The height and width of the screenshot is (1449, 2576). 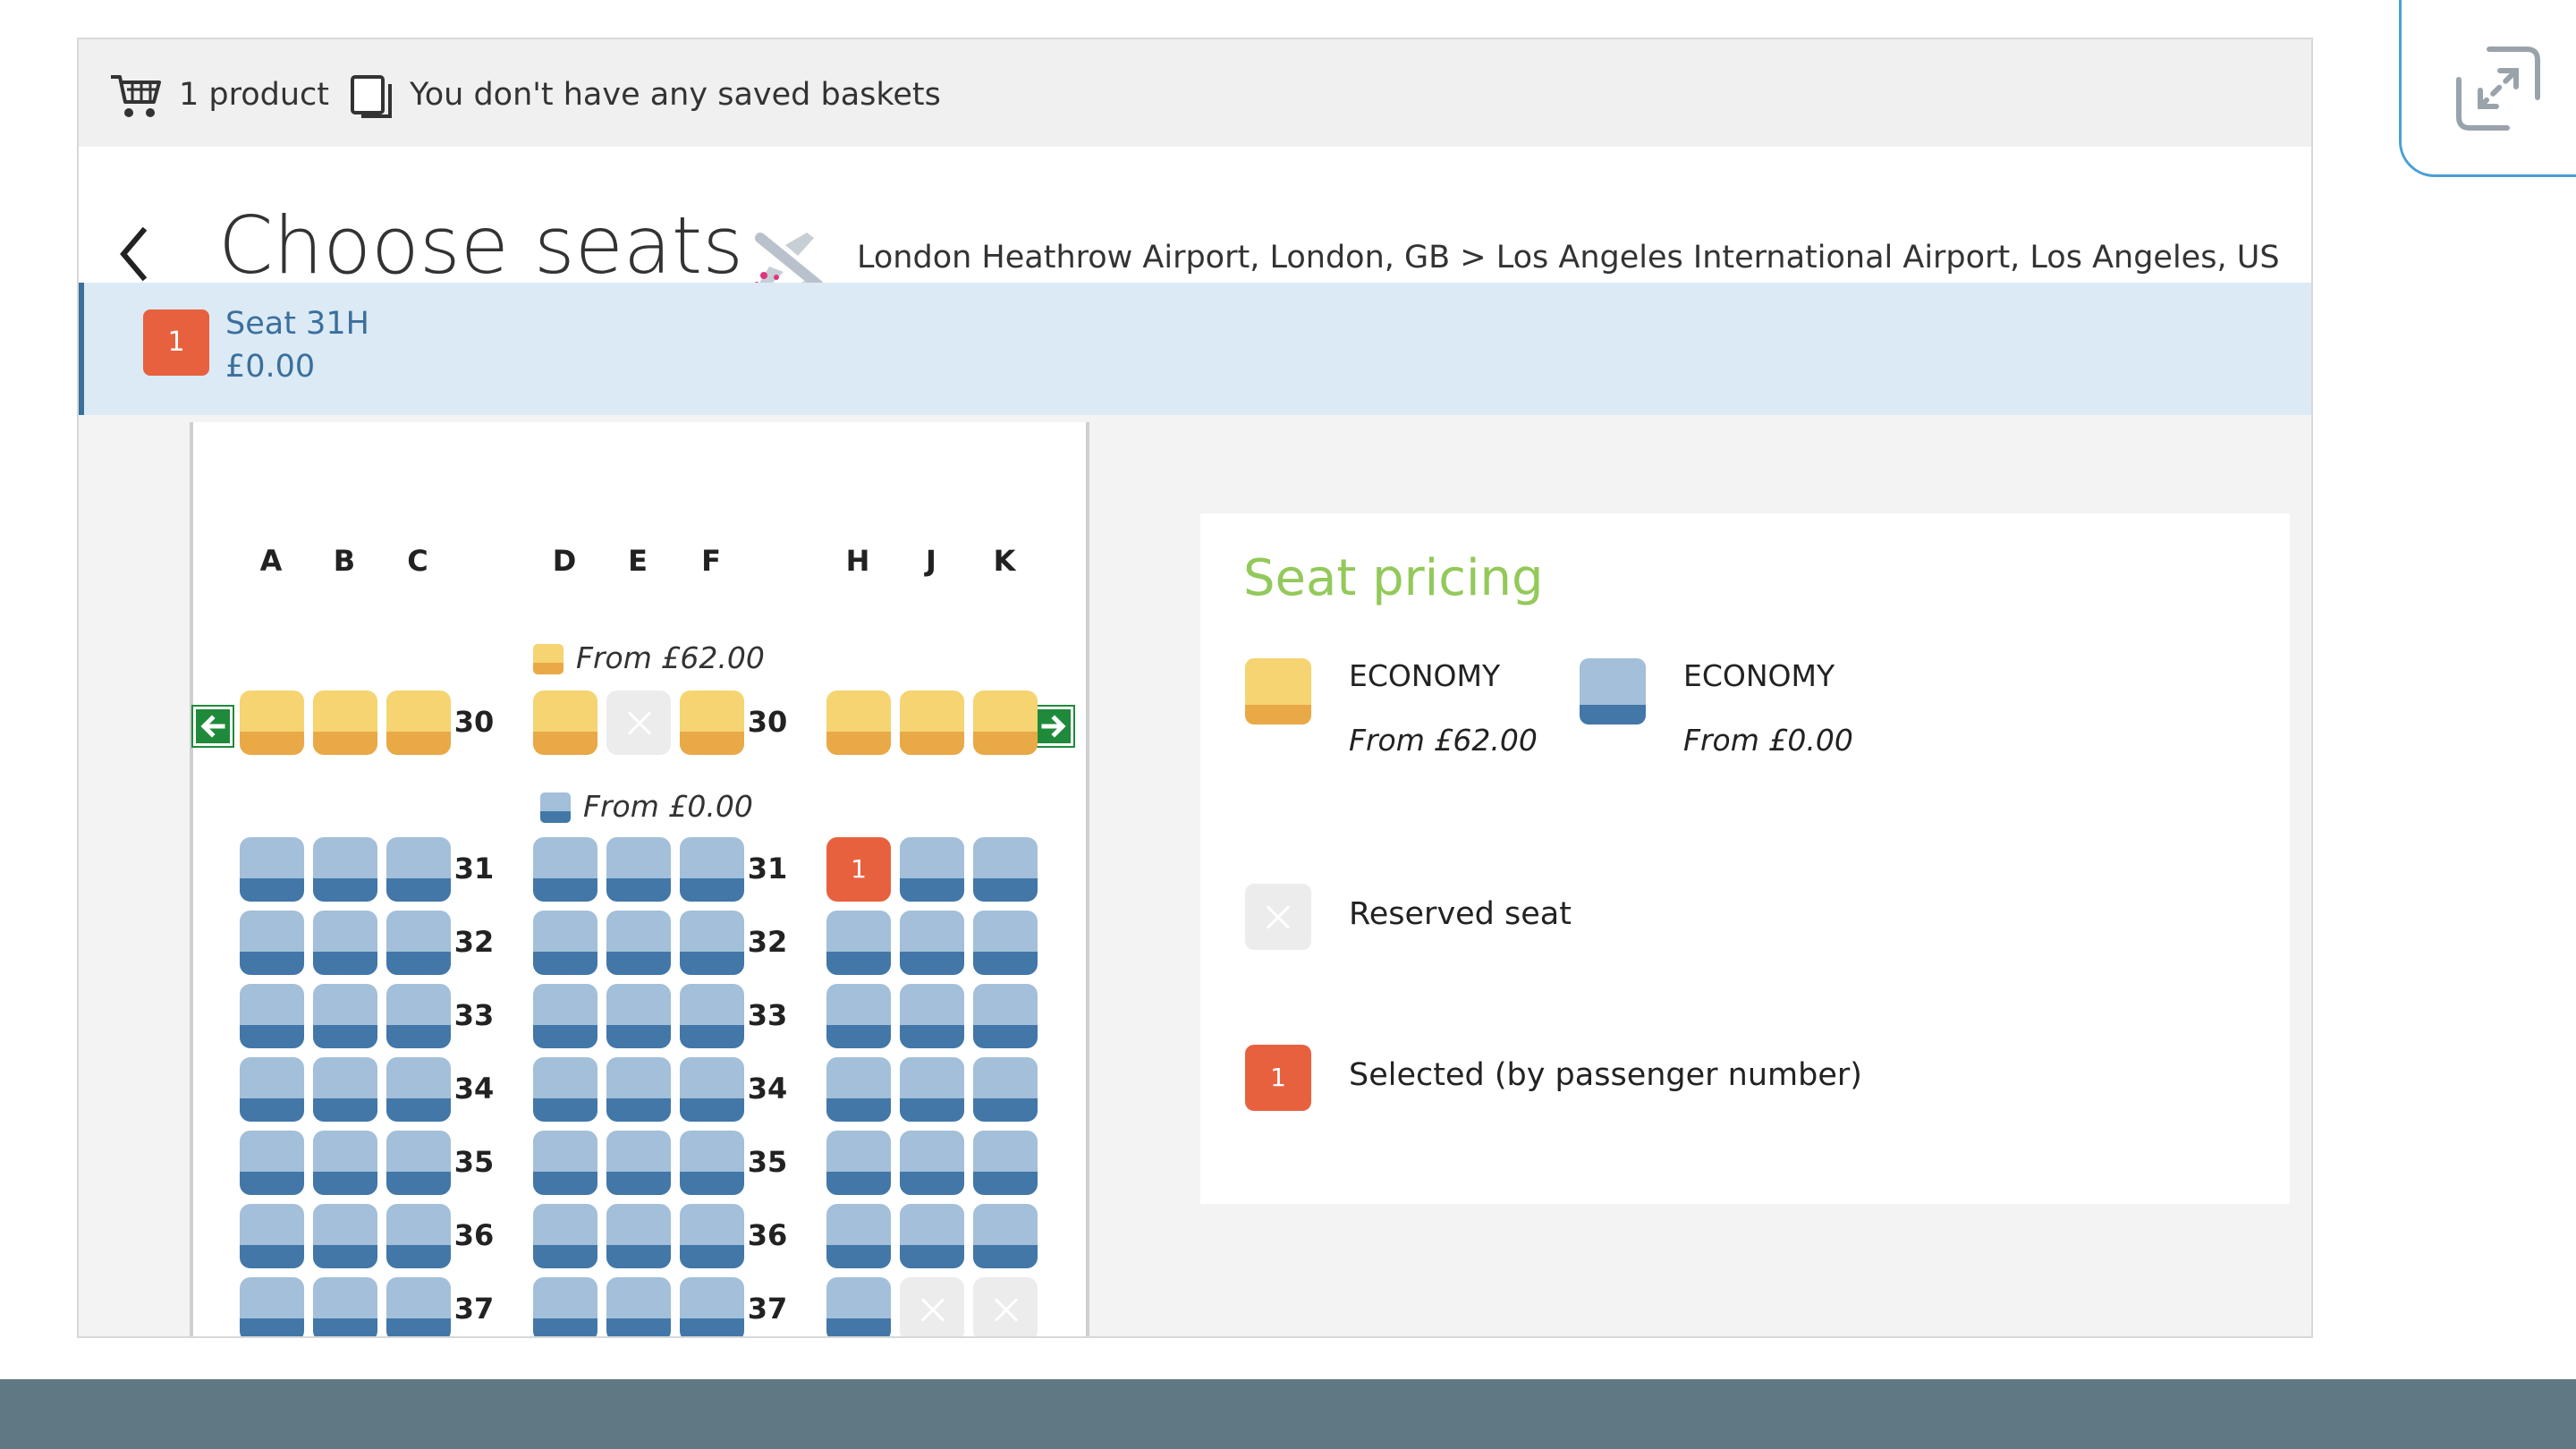 What do you see at coordinates (1443, 740) in the screenshot?
I see `premium-legend-price: From £62.00` at bounding box center [1443, 740].